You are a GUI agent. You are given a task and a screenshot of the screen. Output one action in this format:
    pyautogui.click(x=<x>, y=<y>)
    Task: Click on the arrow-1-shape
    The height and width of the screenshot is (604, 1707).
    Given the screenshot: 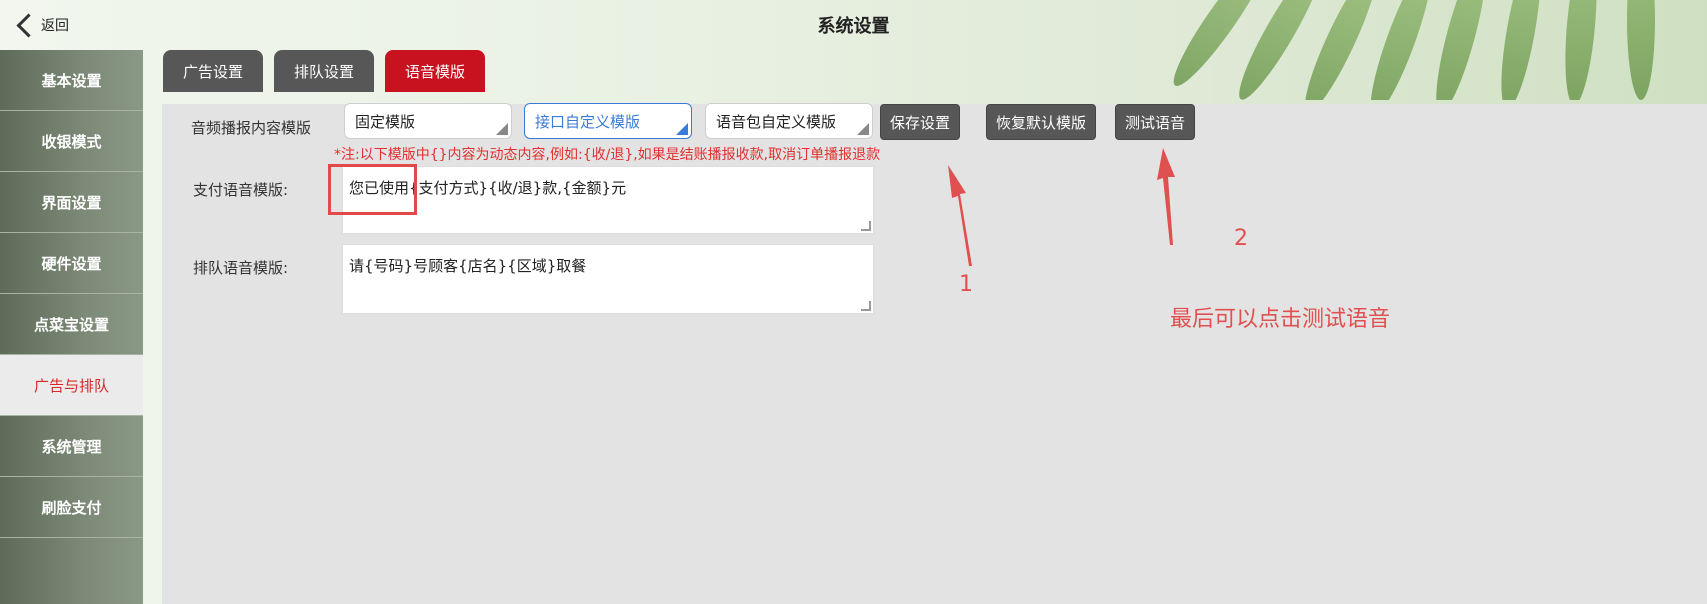 What is the action you would take?
    pyautogui.click(x=960, y=215)
    